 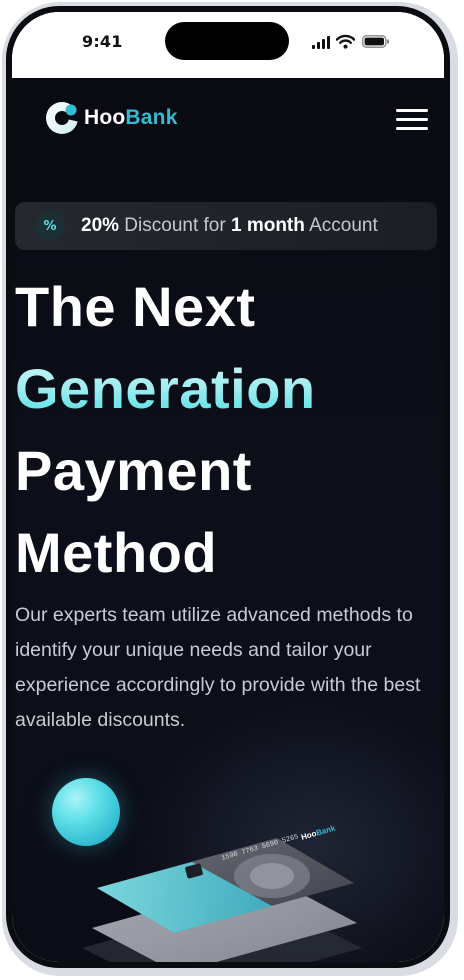 I want to click on brand-name-suffix: Bank, so click(x=151, y=117).